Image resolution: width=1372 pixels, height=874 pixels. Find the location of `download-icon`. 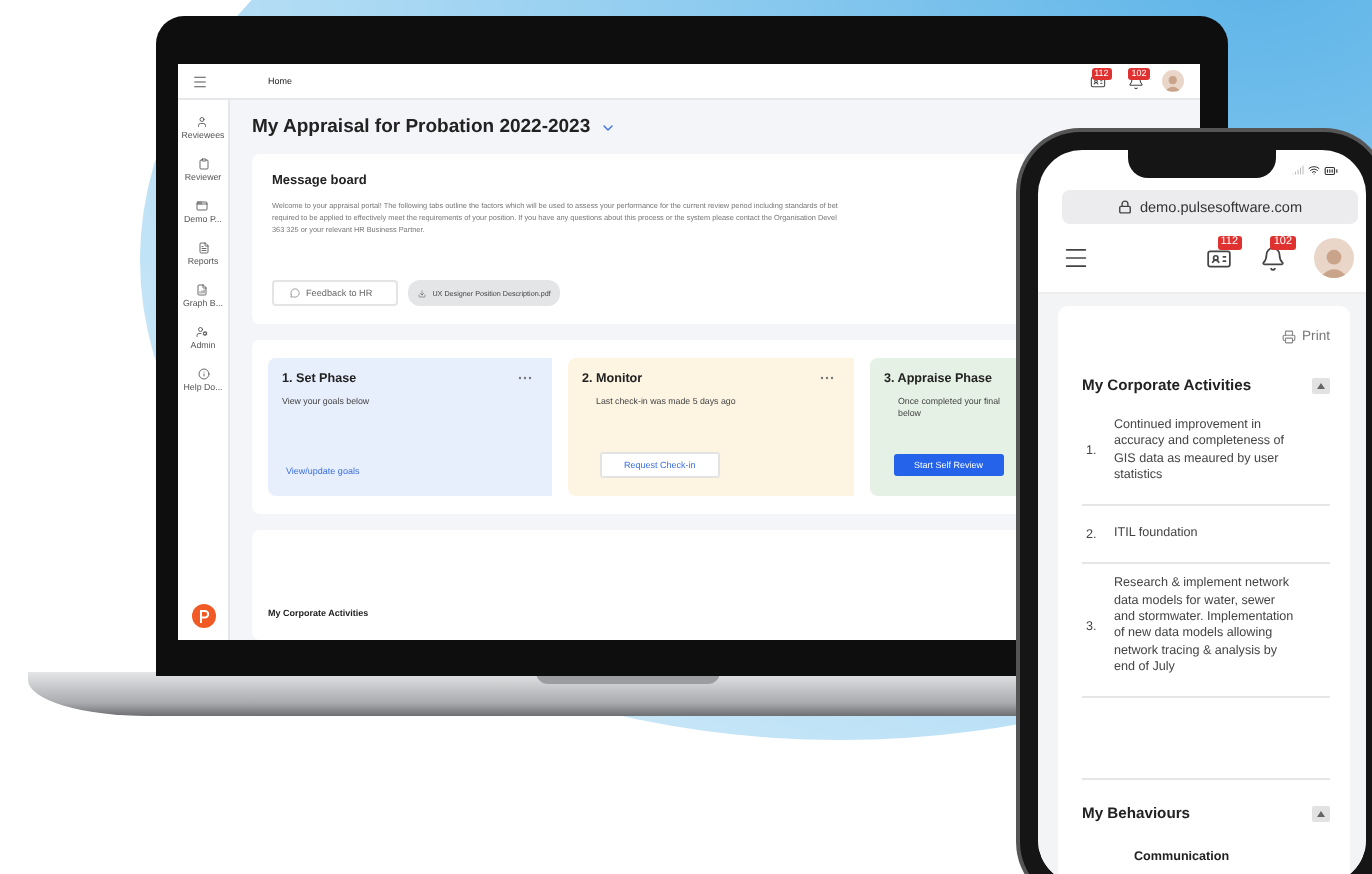

download-icon is located at coordinates (422, 293).